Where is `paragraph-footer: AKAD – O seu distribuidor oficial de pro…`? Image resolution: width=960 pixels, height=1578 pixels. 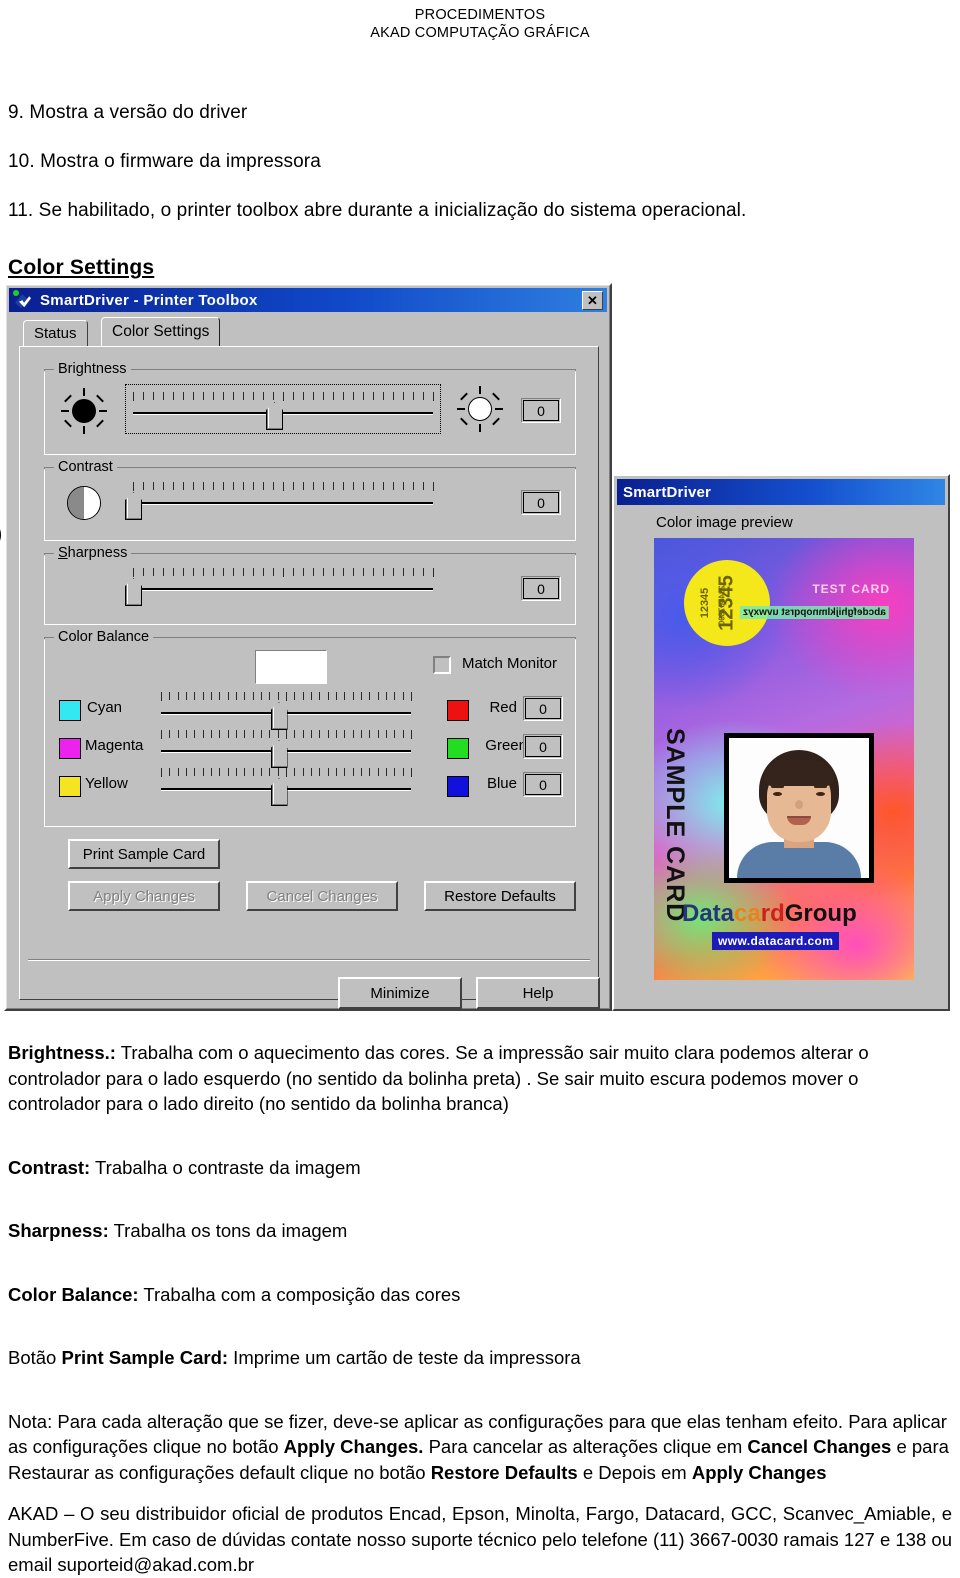 paragraph-footer: AKAD – O seu distribuidor oficial de pro… is located at coordinates (480, 1539).